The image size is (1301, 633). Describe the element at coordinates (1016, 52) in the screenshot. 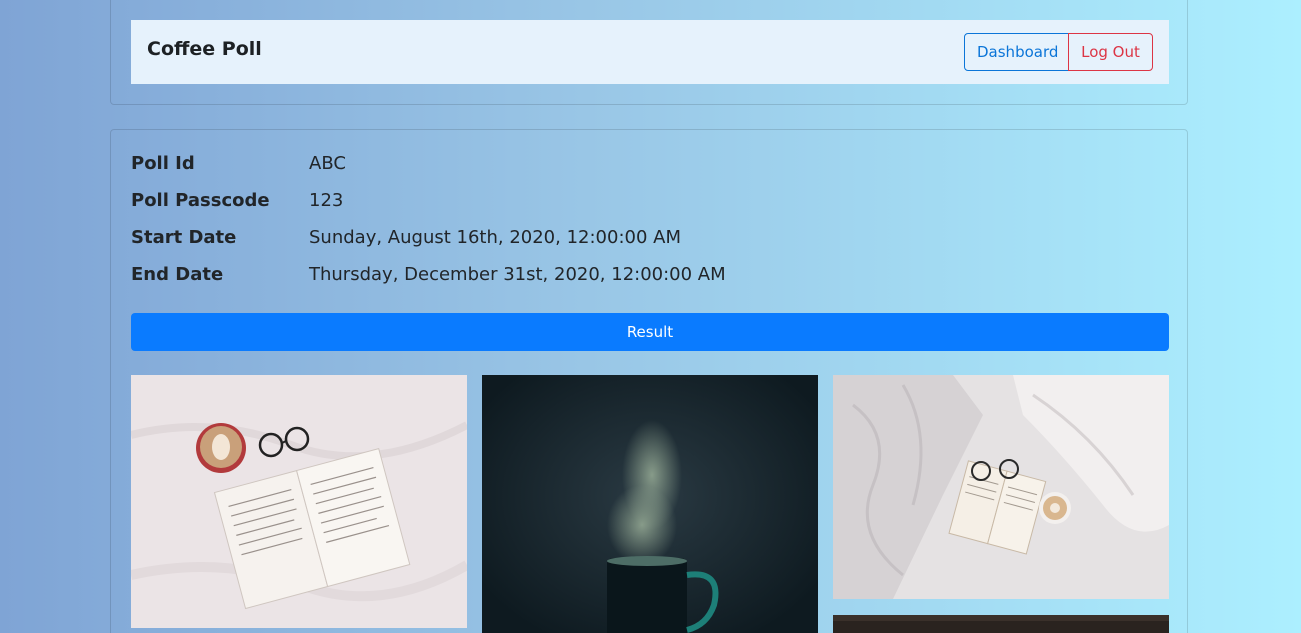

I see `dashboard-button: Dashboard` at that location.